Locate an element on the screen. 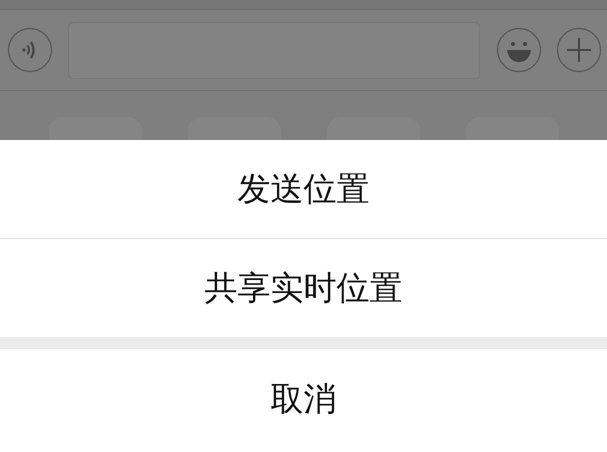  smiley-icon is located at coordinates (519, 50).